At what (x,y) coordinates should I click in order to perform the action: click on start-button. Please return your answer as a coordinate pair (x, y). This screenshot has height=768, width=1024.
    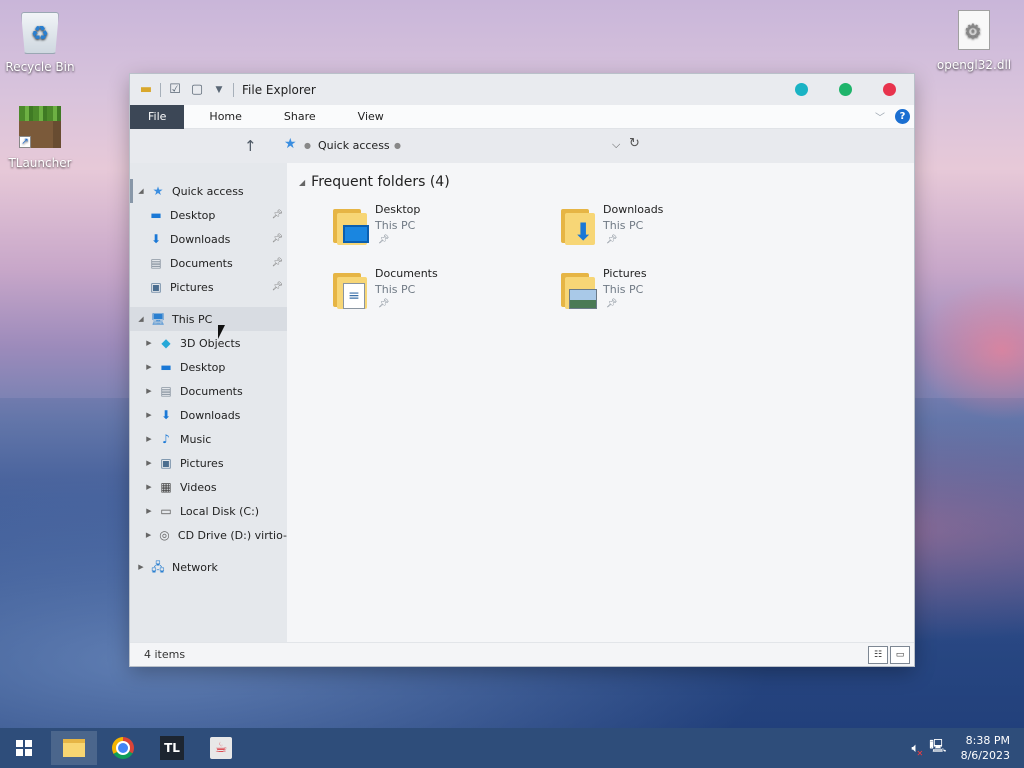
    Looking at the image, I should click on (24, 748).